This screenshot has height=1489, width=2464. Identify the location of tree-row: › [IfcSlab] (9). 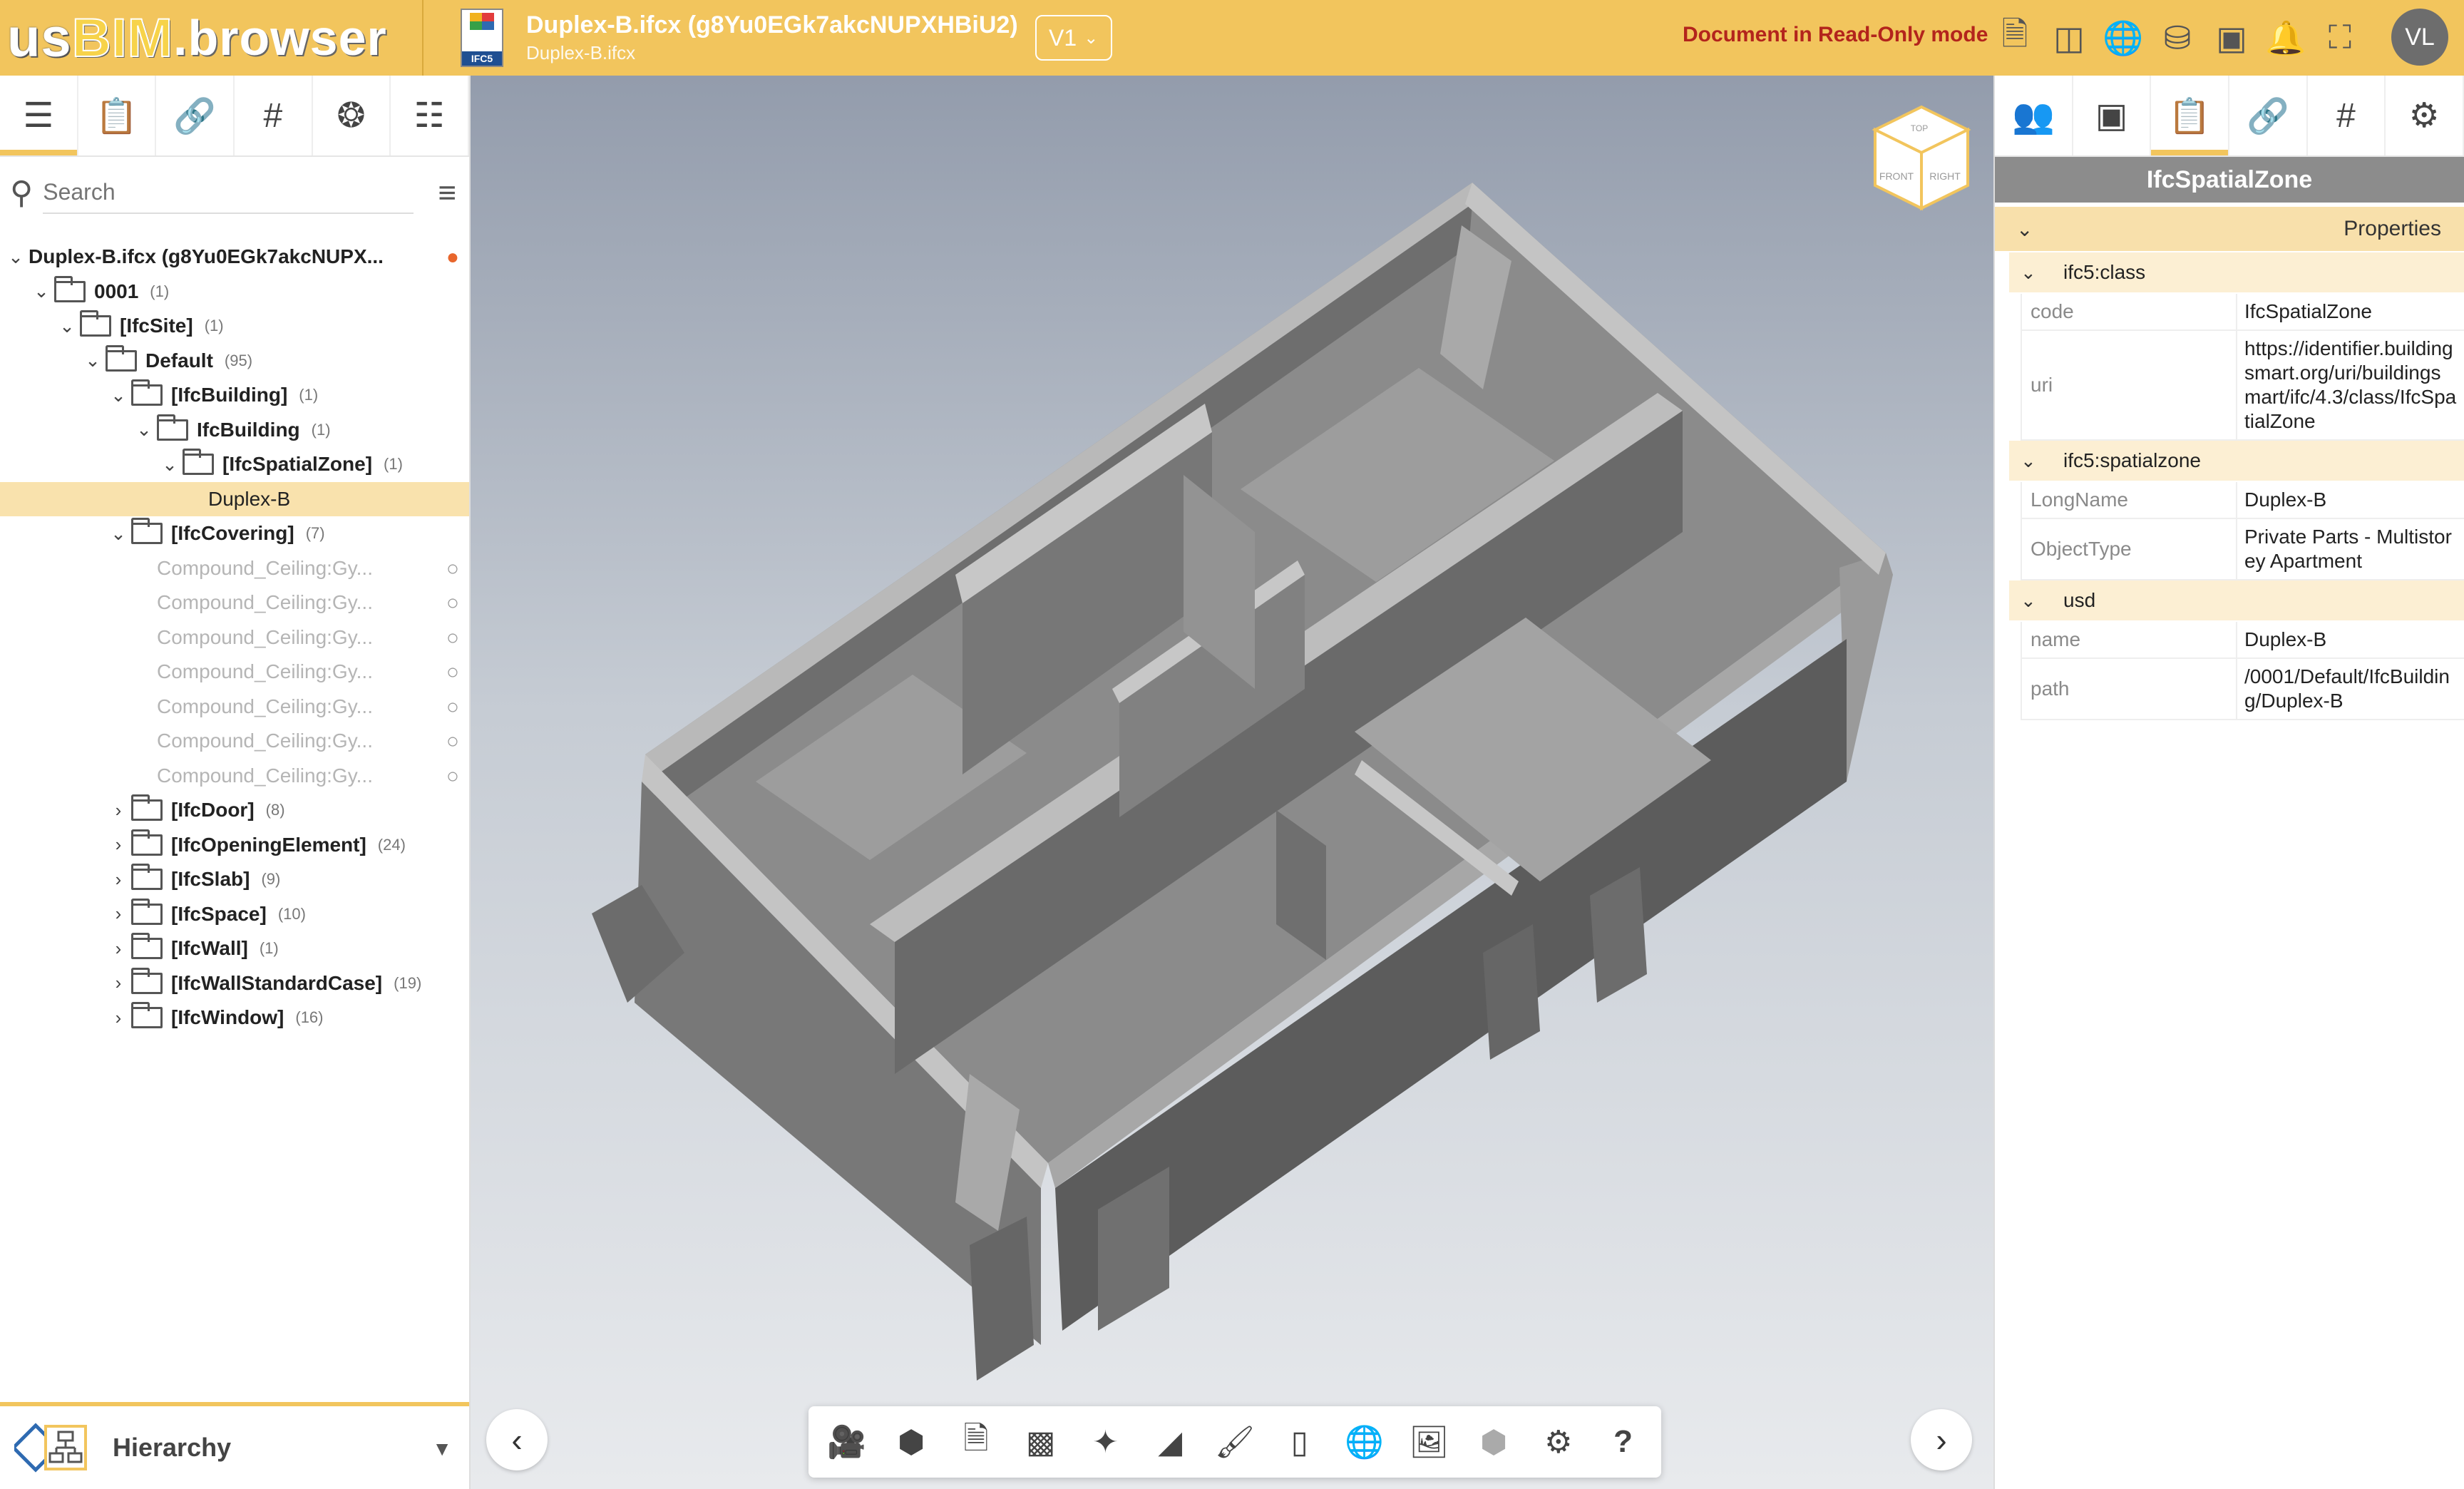
(234, 879).